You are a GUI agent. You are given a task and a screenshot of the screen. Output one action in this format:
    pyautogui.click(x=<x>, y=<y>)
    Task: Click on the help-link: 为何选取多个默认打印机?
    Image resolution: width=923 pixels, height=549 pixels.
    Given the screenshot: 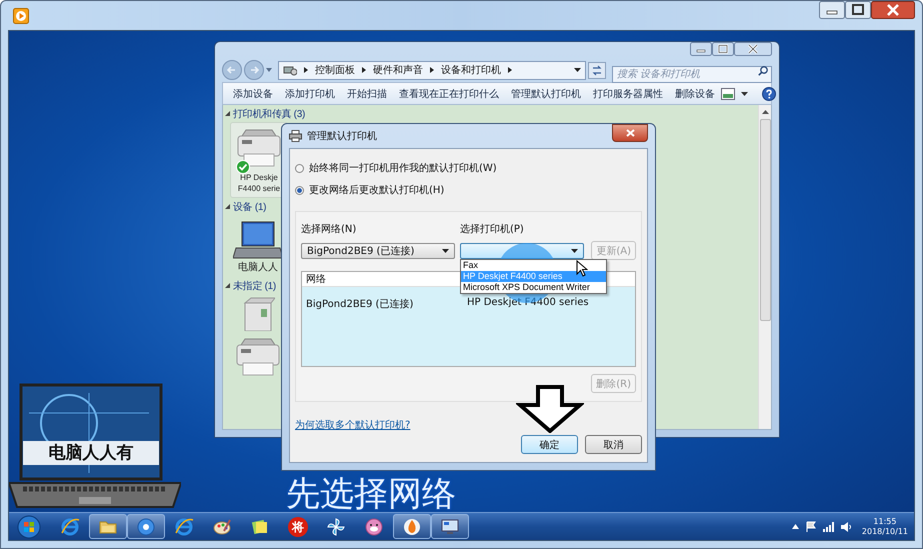 What is the action you would take?
    pyautogui.click(x=352, y=425)
    